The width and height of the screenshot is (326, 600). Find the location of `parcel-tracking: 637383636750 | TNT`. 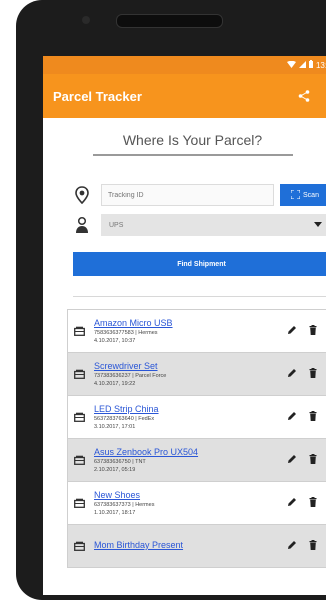

parcel-tracking: 637383636750 | TNT is located at coordinates (120, 462).